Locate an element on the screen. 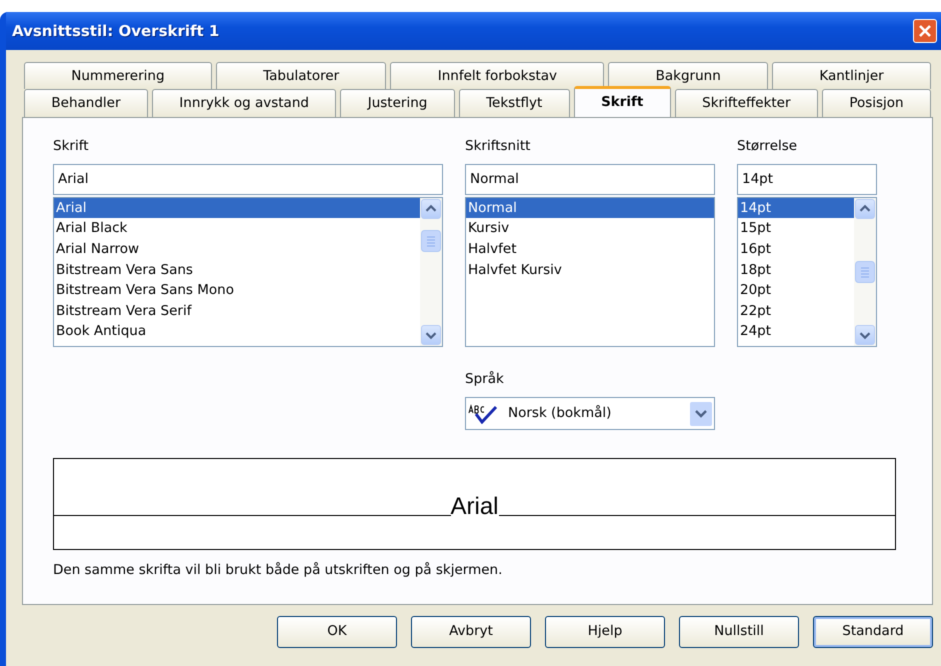  tab: Tabulatorer is located at coordinates (301, 76).